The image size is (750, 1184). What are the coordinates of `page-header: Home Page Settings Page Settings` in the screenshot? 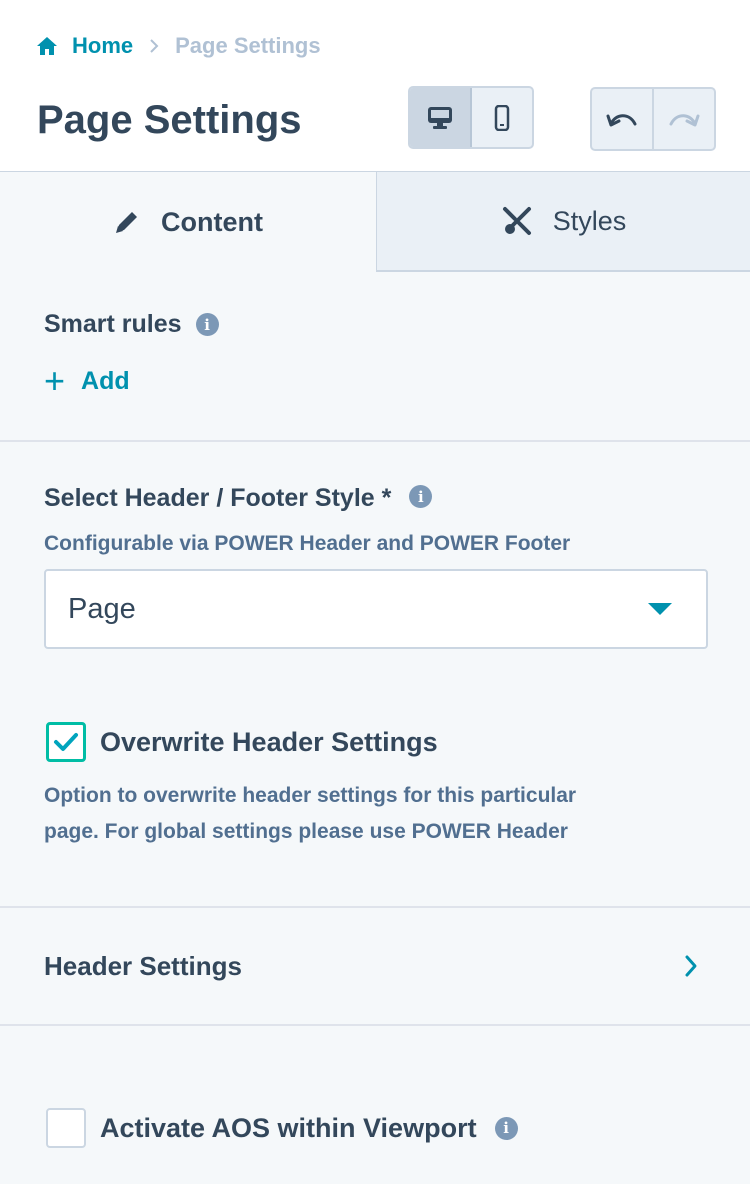 It's located at (375, 86).